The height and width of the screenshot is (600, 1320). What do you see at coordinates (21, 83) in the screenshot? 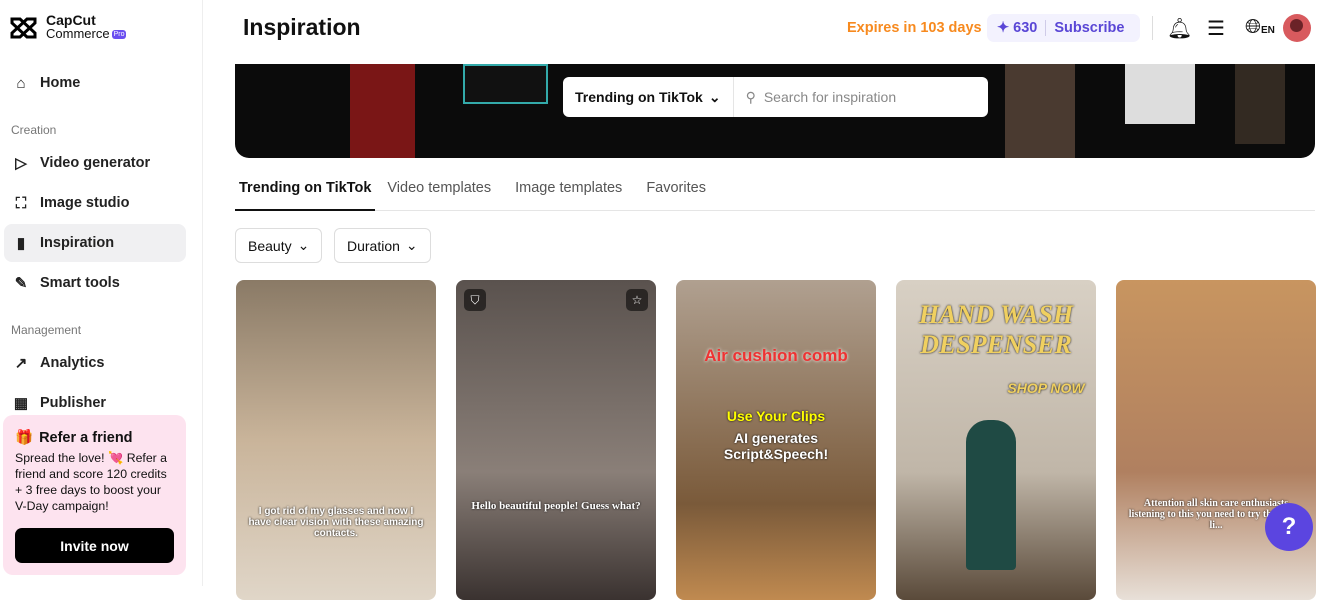
I see `home-icon: ⌂` at bounding box center [21, 83].